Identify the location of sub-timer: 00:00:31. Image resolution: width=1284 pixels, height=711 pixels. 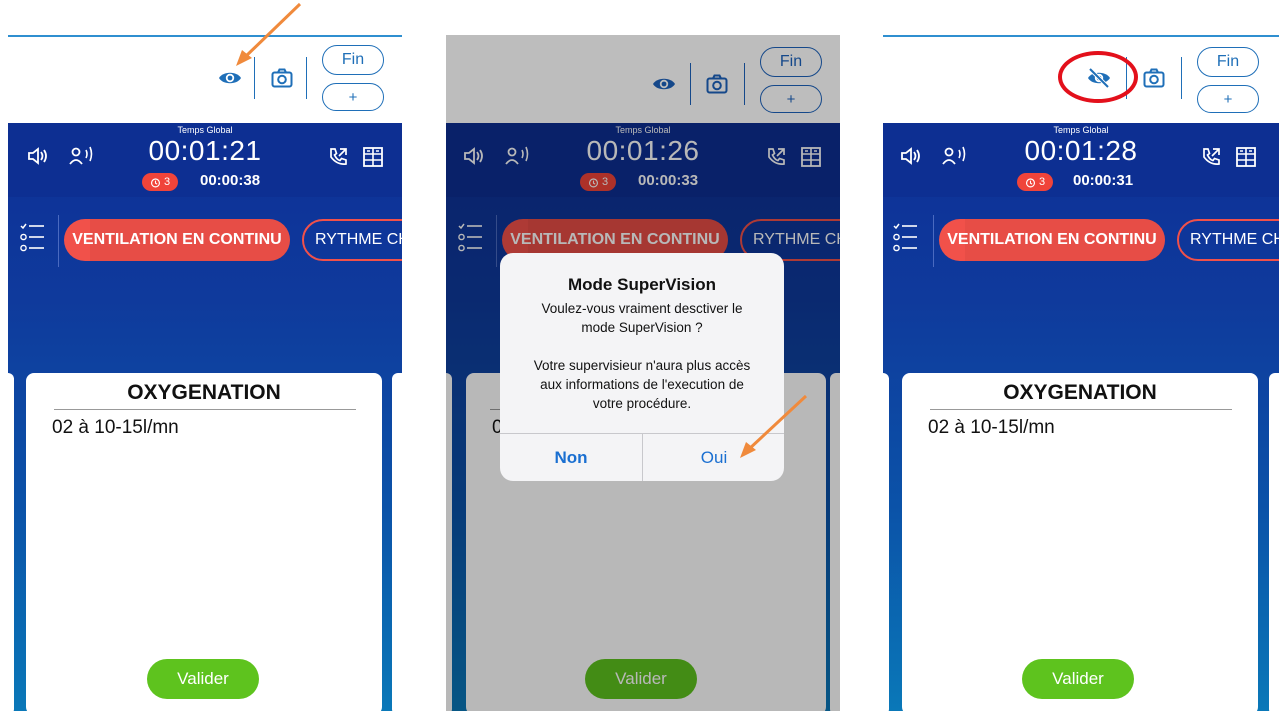
(1103, 180).